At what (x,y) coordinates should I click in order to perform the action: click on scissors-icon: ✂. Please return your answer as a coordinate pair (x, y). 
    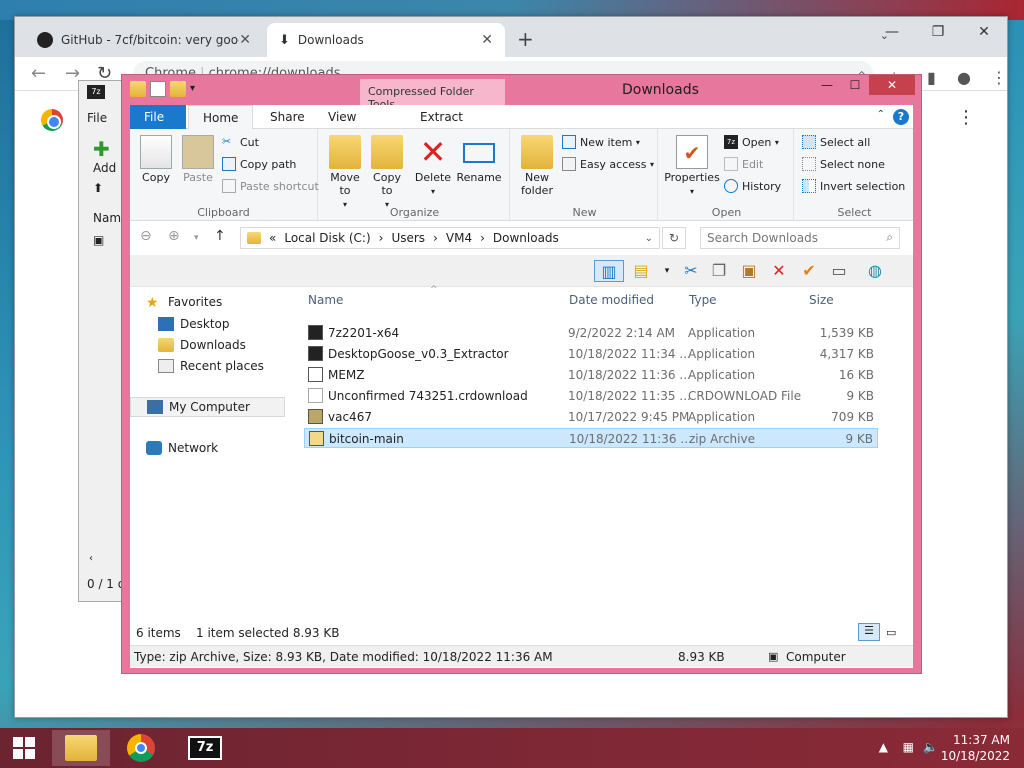
    Looking at the image, I should click on (691, 271).